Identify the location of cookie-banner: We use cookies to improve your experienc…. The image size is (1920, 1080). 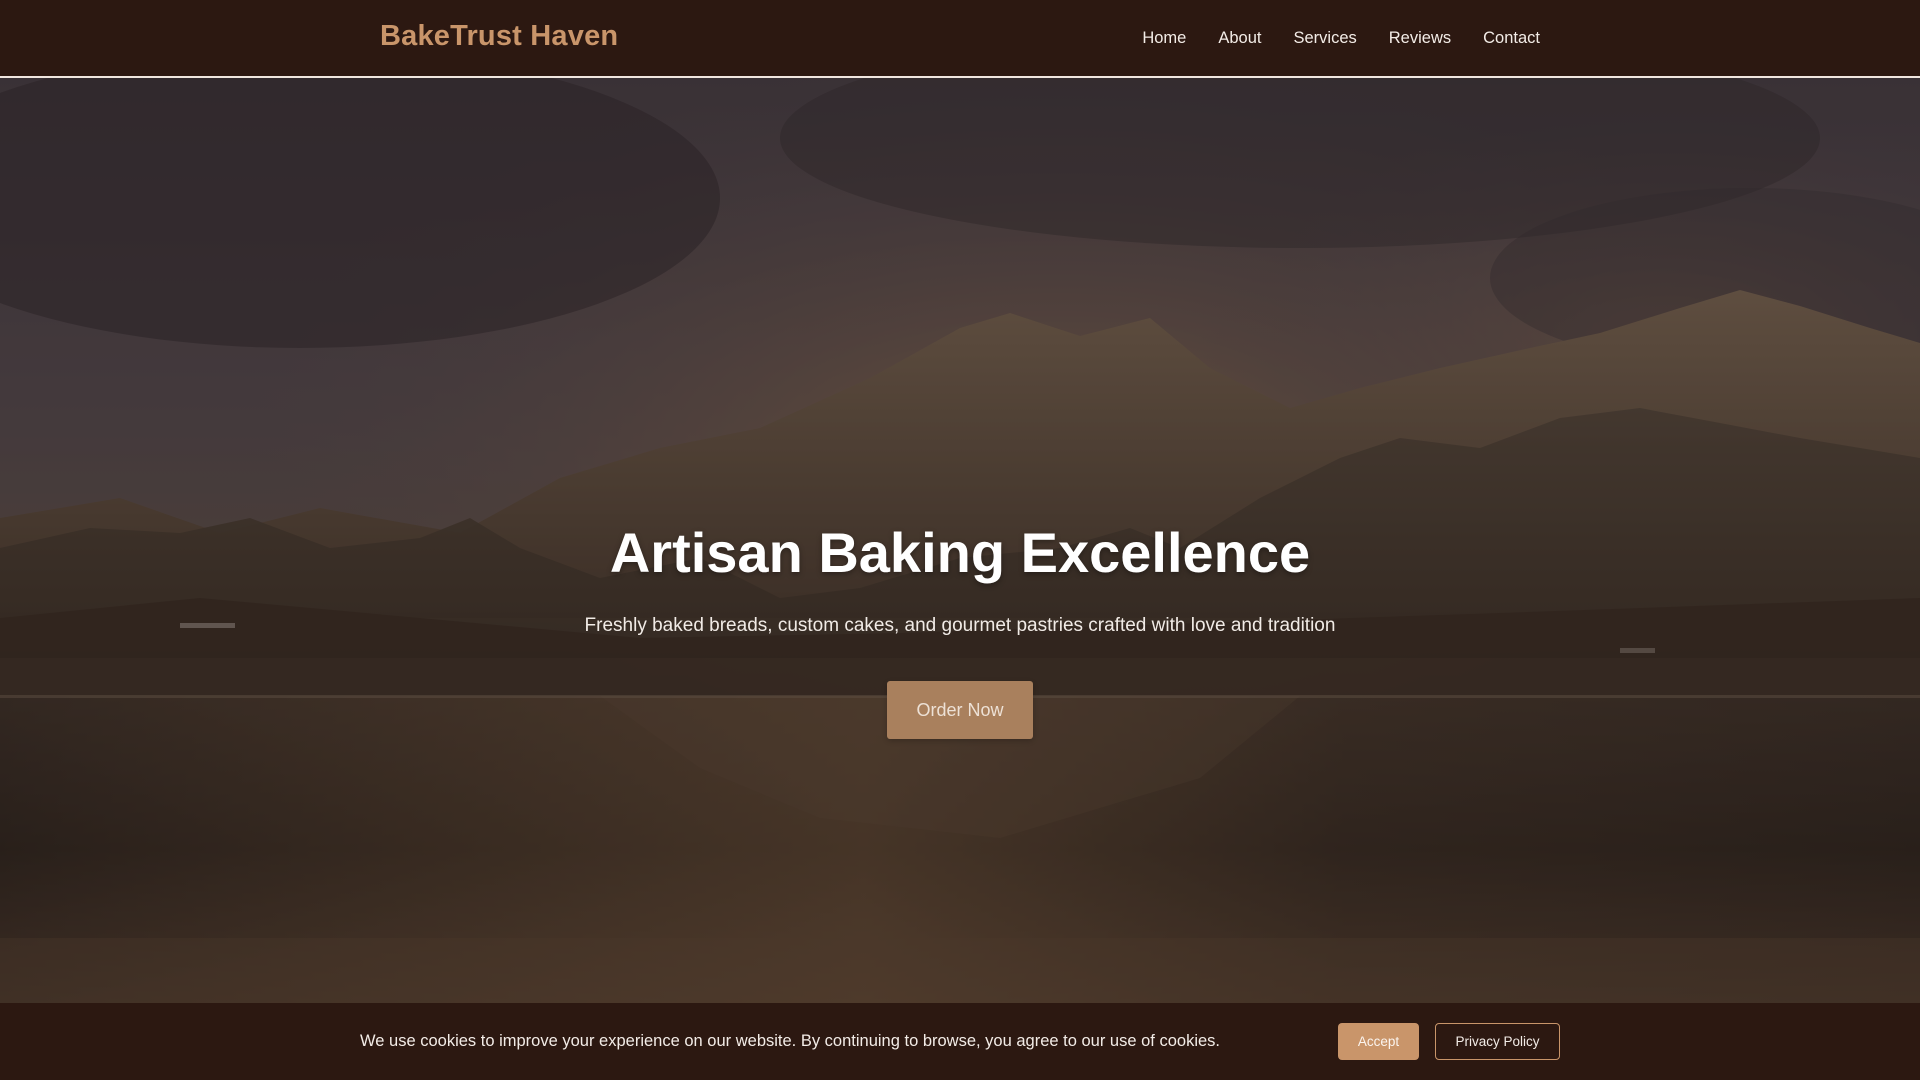
(960, 1041).